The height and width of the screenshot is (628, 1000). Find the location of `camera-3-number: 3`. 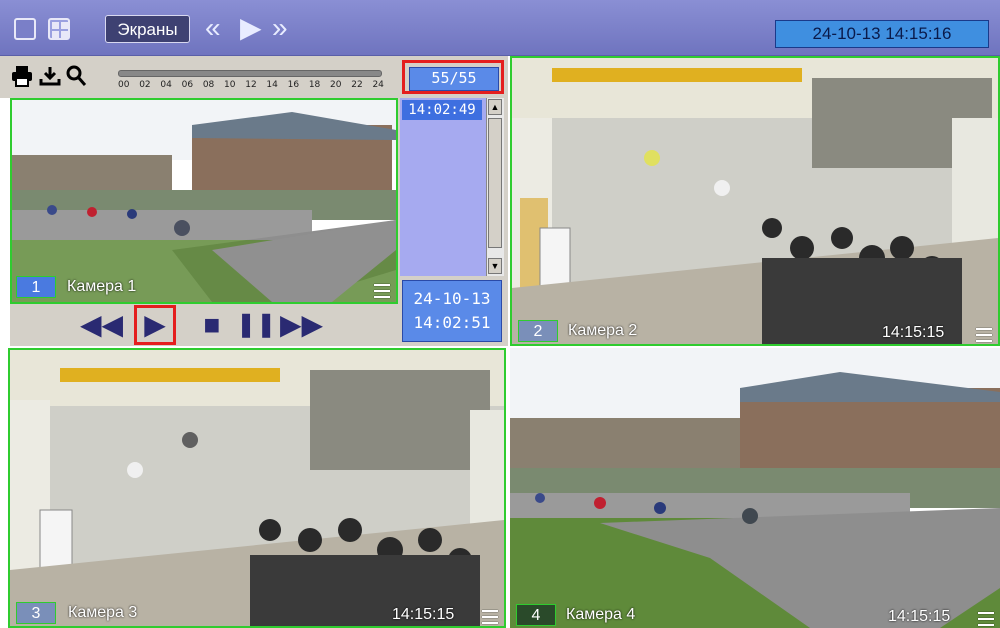

camera-3-number: 3 is located at coordinates (36, 613).